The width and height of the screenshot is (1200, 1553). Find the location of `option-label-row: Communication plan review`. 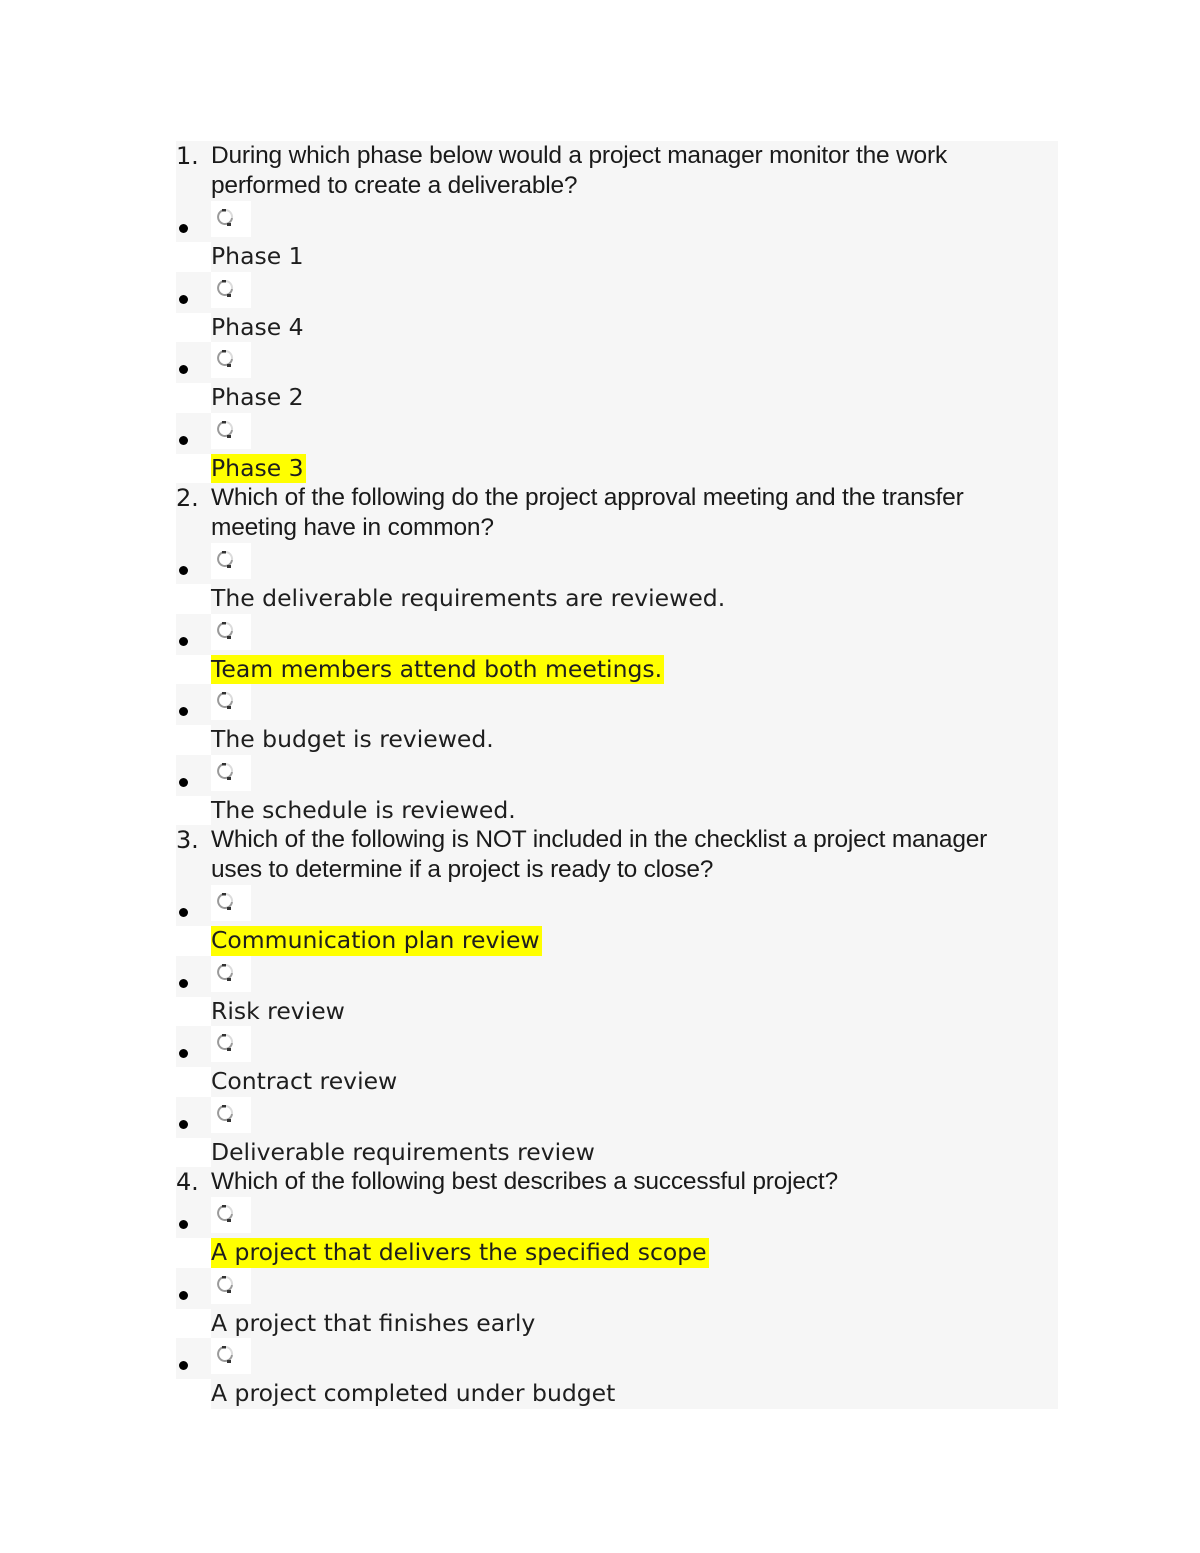

option-label-row: Communication plan review is located at coordinates (617, 941).